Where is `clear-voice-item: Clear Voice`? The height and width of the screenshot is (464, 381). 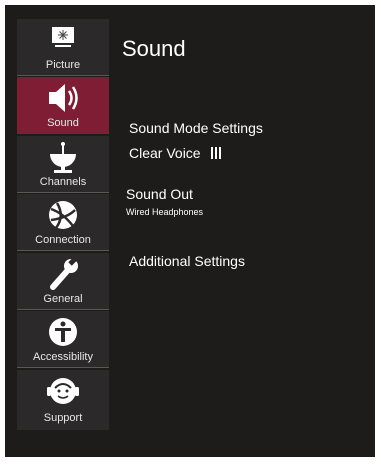 clear-voice-item: Clear Voice is located at coordinates (176, 153).